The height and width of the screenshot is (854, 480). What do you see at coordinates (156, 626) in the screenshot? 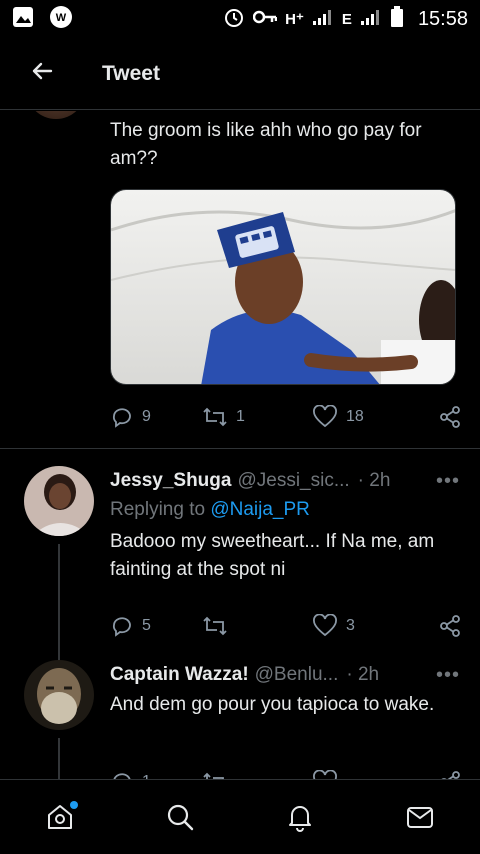
I see `reply-button: 5` at bounding box center [156, 626].